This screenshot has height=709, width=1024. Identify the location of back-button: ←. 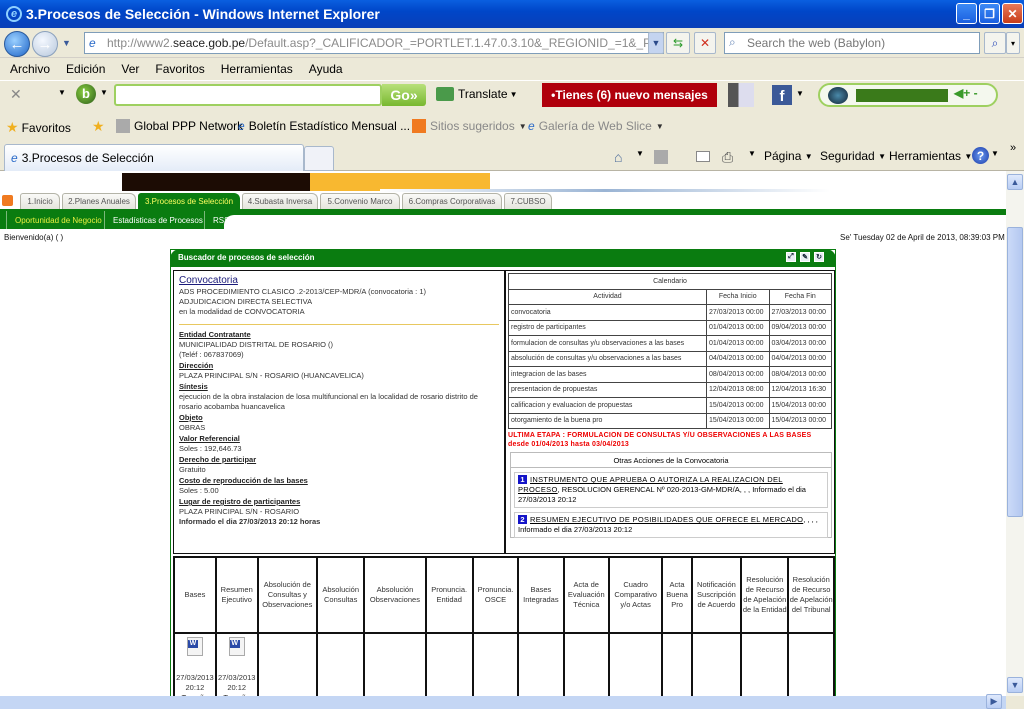
(17, 44).